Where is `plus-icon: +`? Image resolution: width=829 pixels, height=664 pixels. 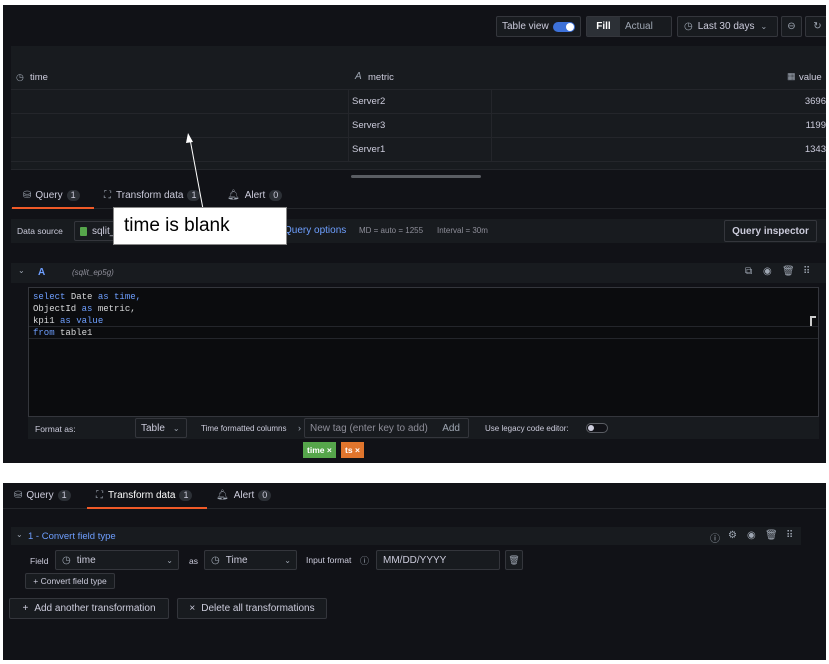 plus-icon: + is located at coordinates (25, 608).